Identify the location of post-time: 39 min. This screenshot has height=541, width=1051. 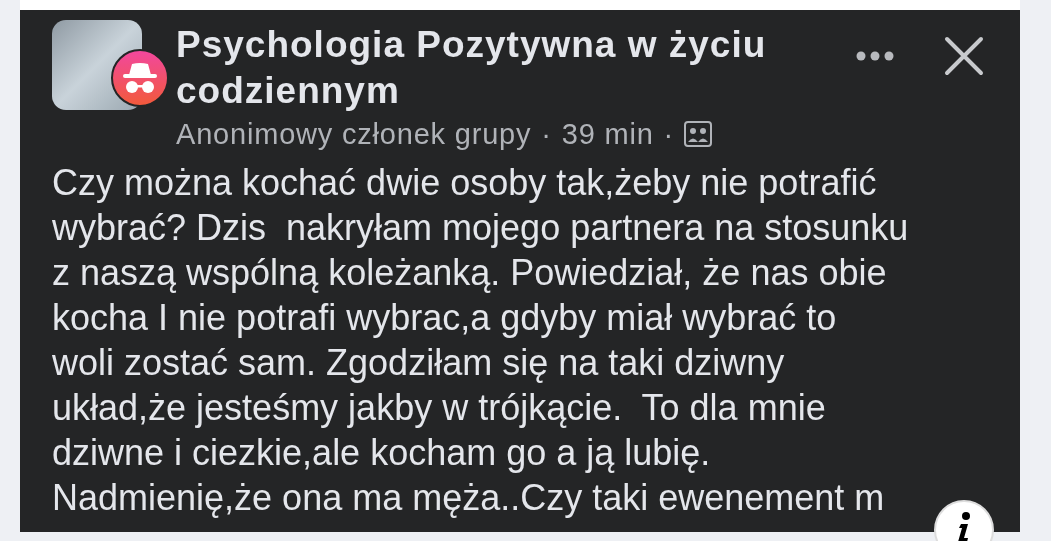
(607, 134).